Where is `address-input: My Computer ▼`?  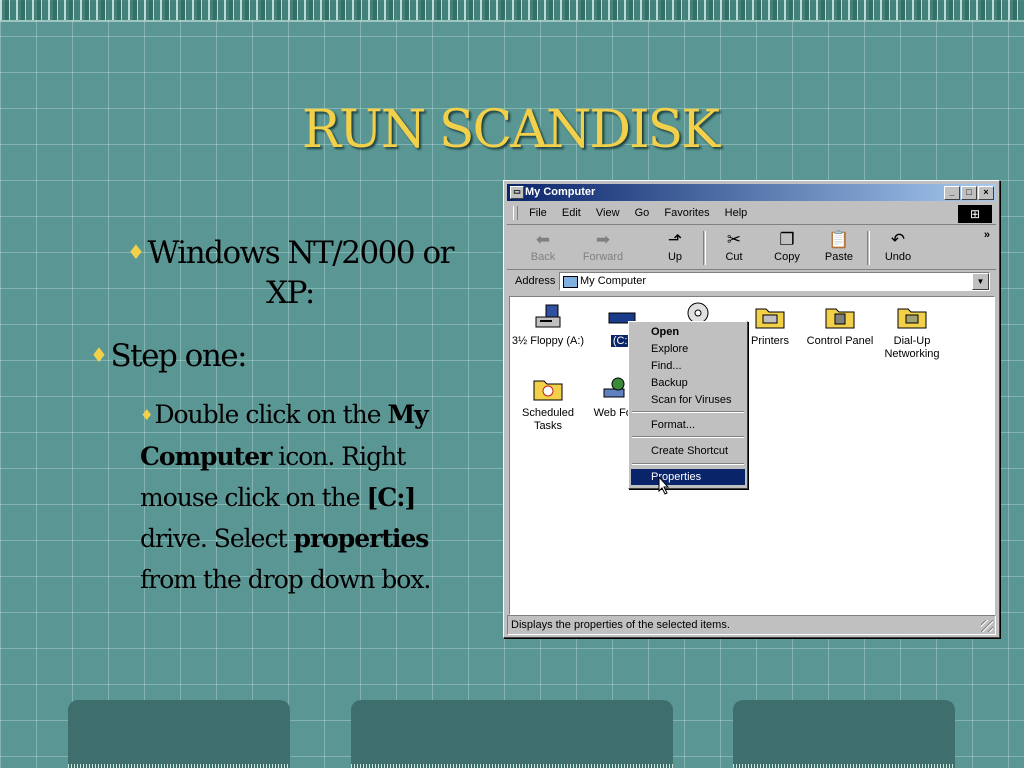 address-input: My Computer ▼ is located at coordinates (774, 281).